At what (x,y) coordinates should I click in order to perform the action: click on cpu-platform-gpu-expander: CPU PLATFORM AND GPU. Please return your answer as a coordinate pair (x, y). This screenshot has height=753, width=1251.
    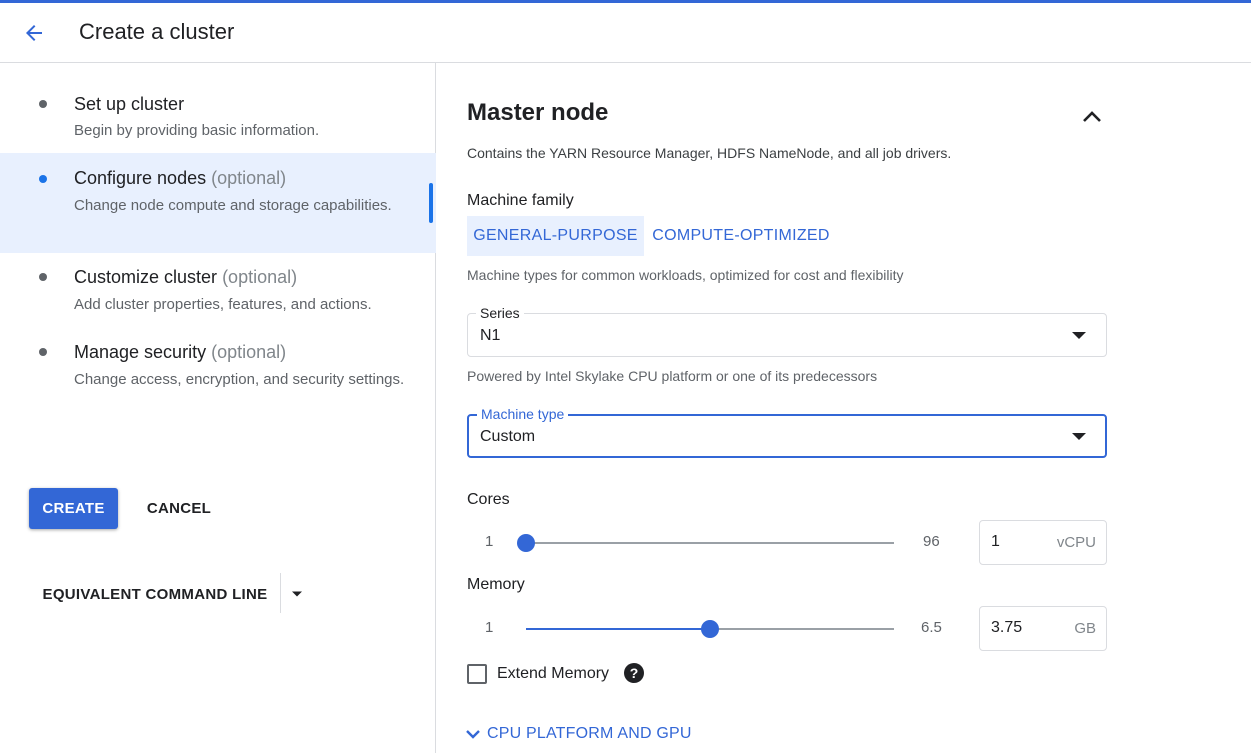
    Looking at the image, I should click on (578, 734).